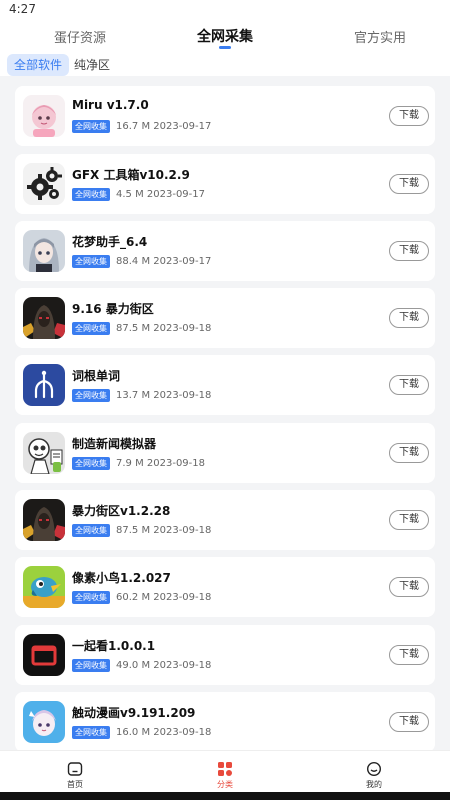 The height and width of the screenshot is (800, 450). What do you see at coordinates (380, 36) in the screenshot?
I see `tab-official-utilities: 官方实用` at bounding box center [380, 36].